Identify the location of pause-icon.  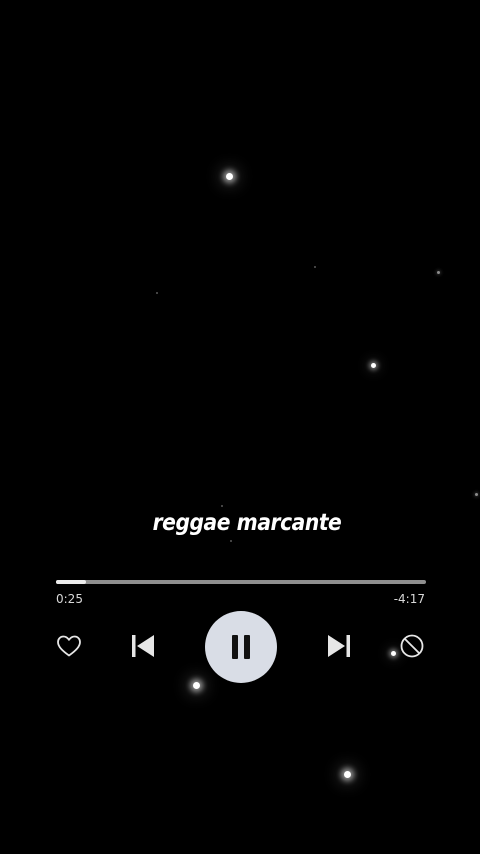
(241, 647).